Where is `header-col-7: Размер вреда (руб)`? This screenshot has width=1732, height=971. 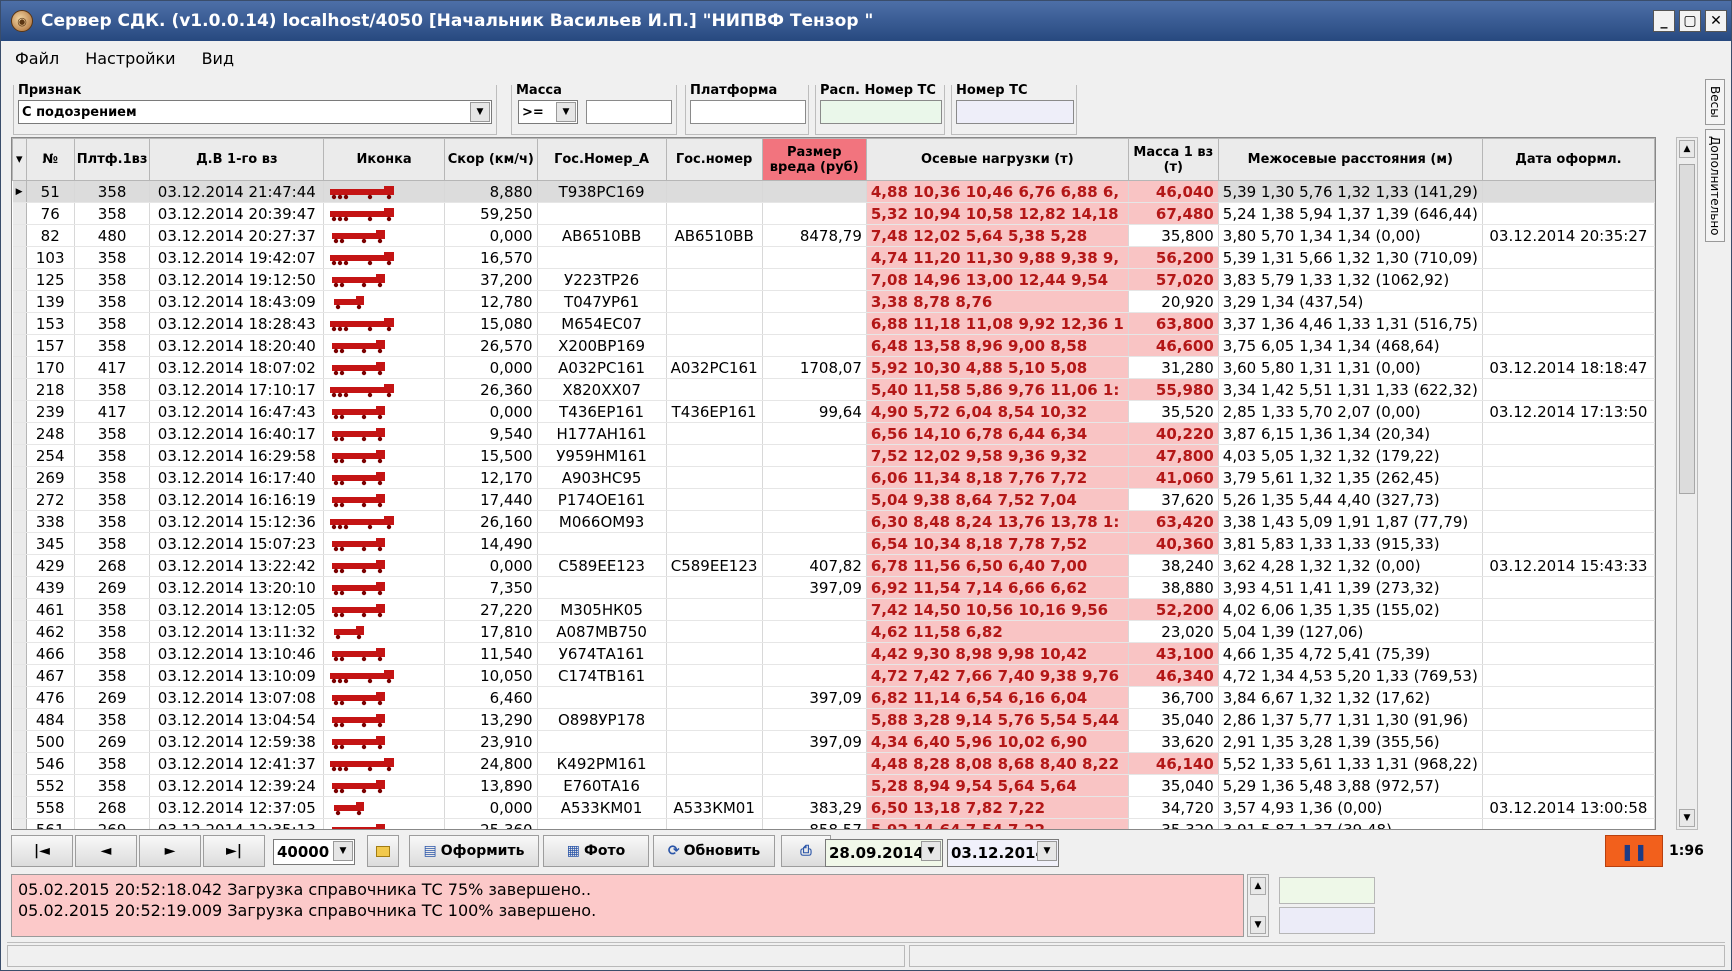 header-col-7: Размер вреда (руб) is located at coordinates (814, 159).